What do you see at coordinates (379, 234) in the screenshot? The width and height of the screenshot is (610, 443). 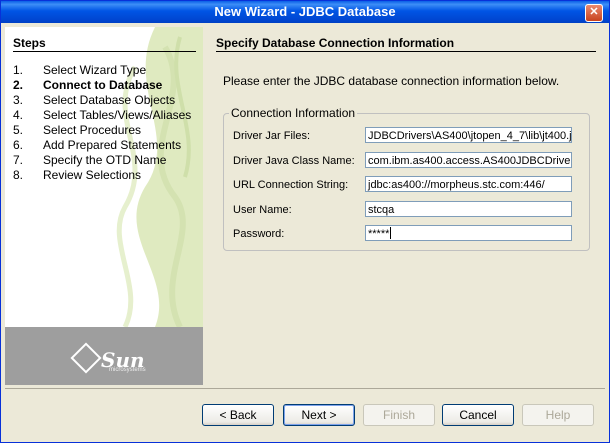 I see `password-value: *****` at bounding box center [379, 234].